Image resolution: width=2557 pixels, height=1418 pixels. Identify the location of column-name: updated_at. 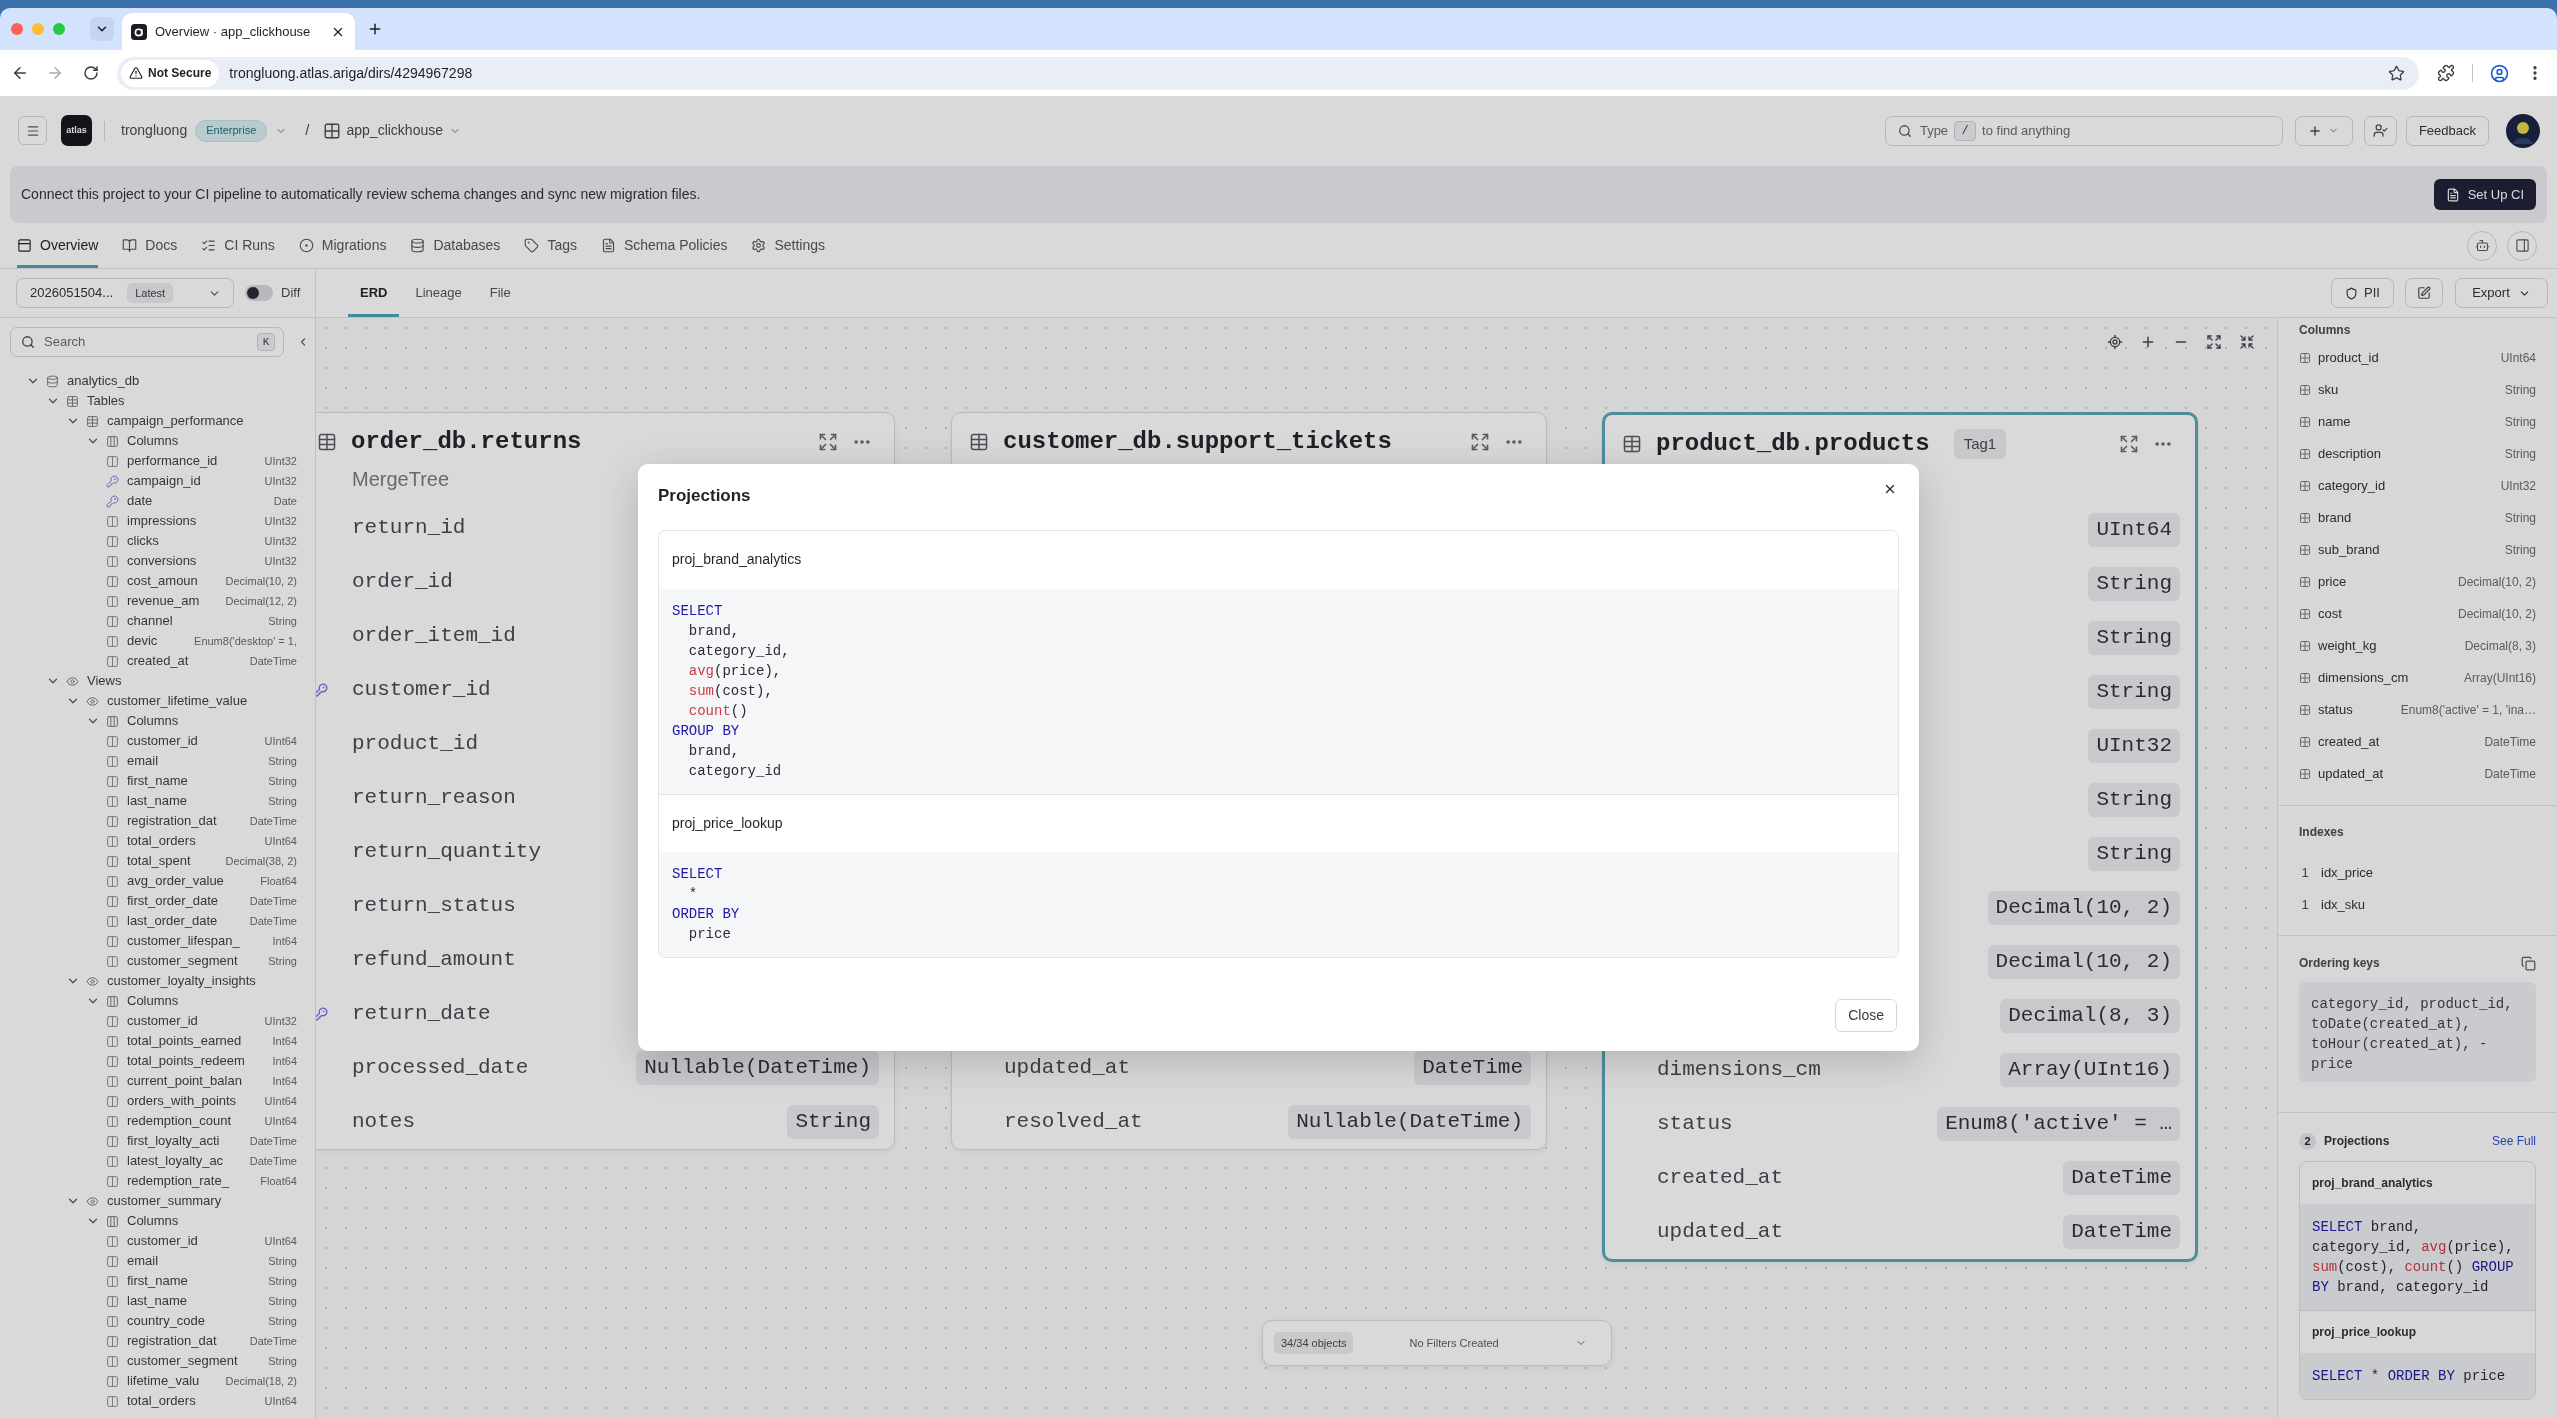
(1067, 1068).